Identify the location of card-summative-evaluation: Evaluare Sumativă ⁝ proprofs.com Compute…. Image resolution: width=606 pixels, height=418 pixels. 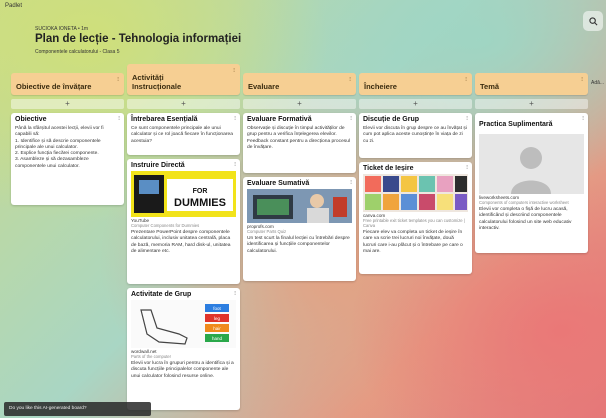
(299, 229).